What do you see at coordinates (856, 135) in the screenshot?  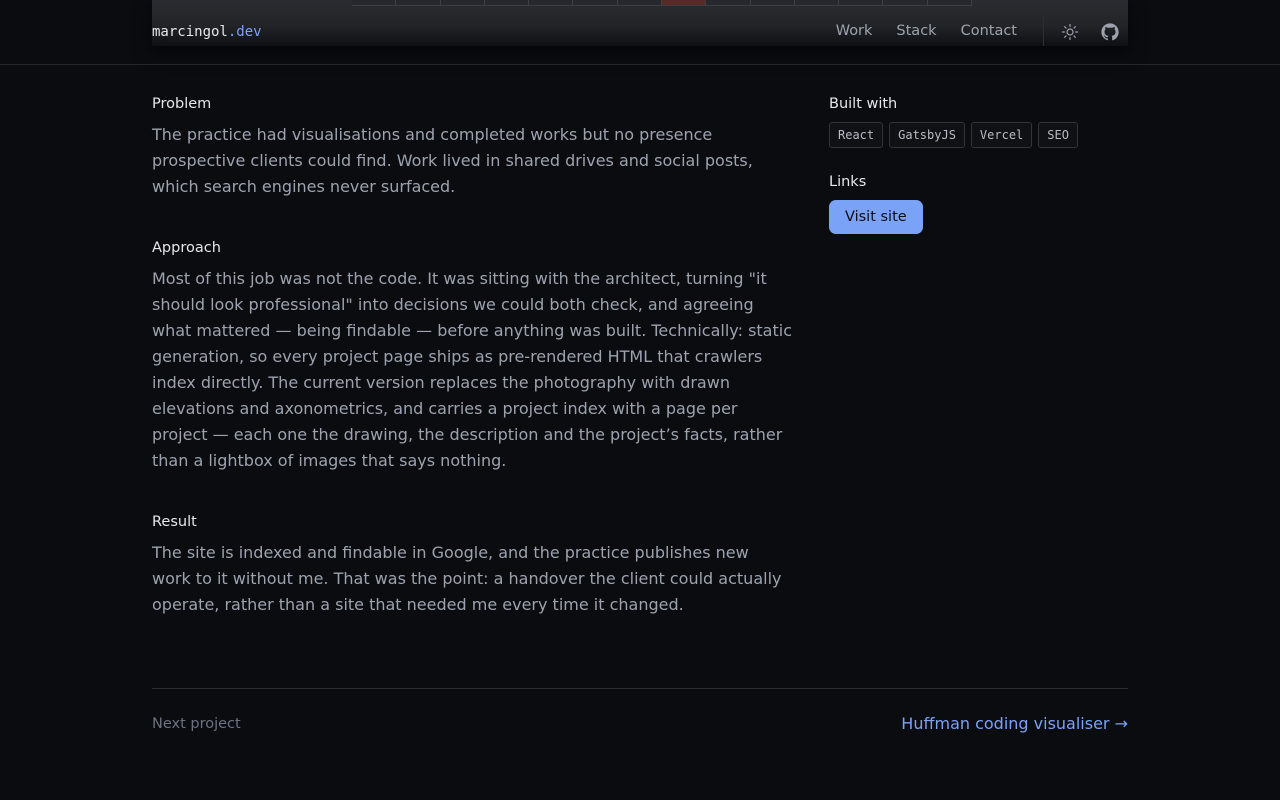 I see `tag-react: React` at bounding box center [856, 135].